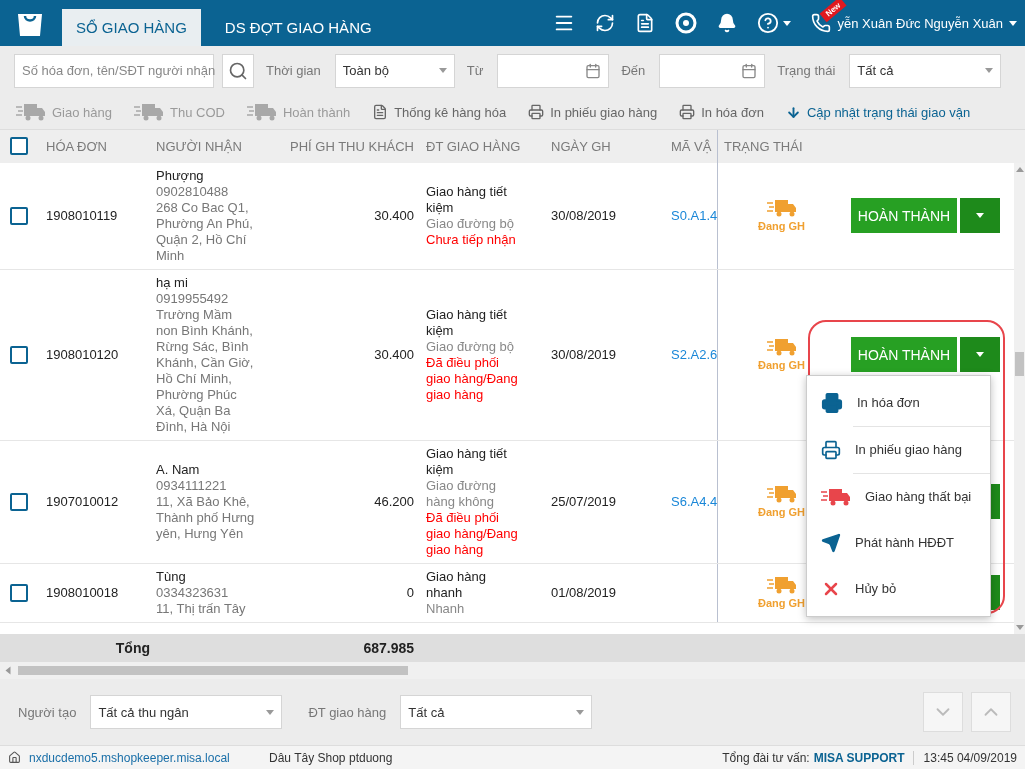  What do you see at coordinates (456, 584) in the screenshot?
I see `carrier-name: Giao hàng nhanh` at bounding box center [456, 584].